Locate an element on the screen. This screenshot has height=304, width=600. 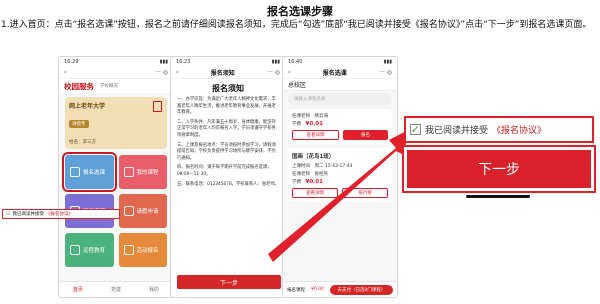
arrow-shape is located at coordinates (340, 195).